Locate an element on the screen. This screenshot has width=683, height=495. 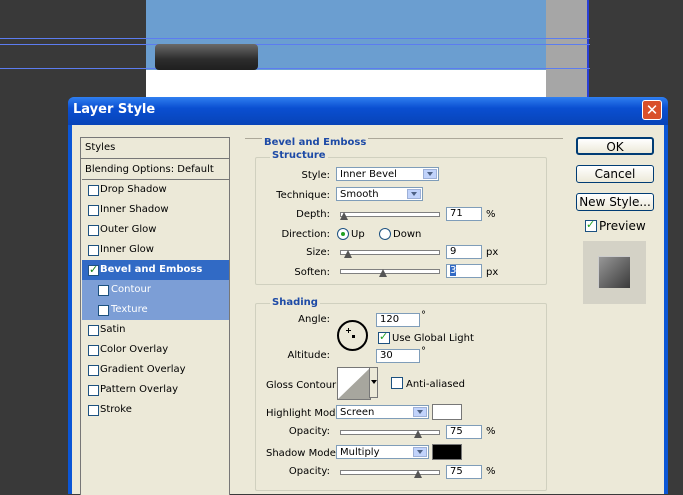
depth-input: 71 is located at coordinates (464, 214).